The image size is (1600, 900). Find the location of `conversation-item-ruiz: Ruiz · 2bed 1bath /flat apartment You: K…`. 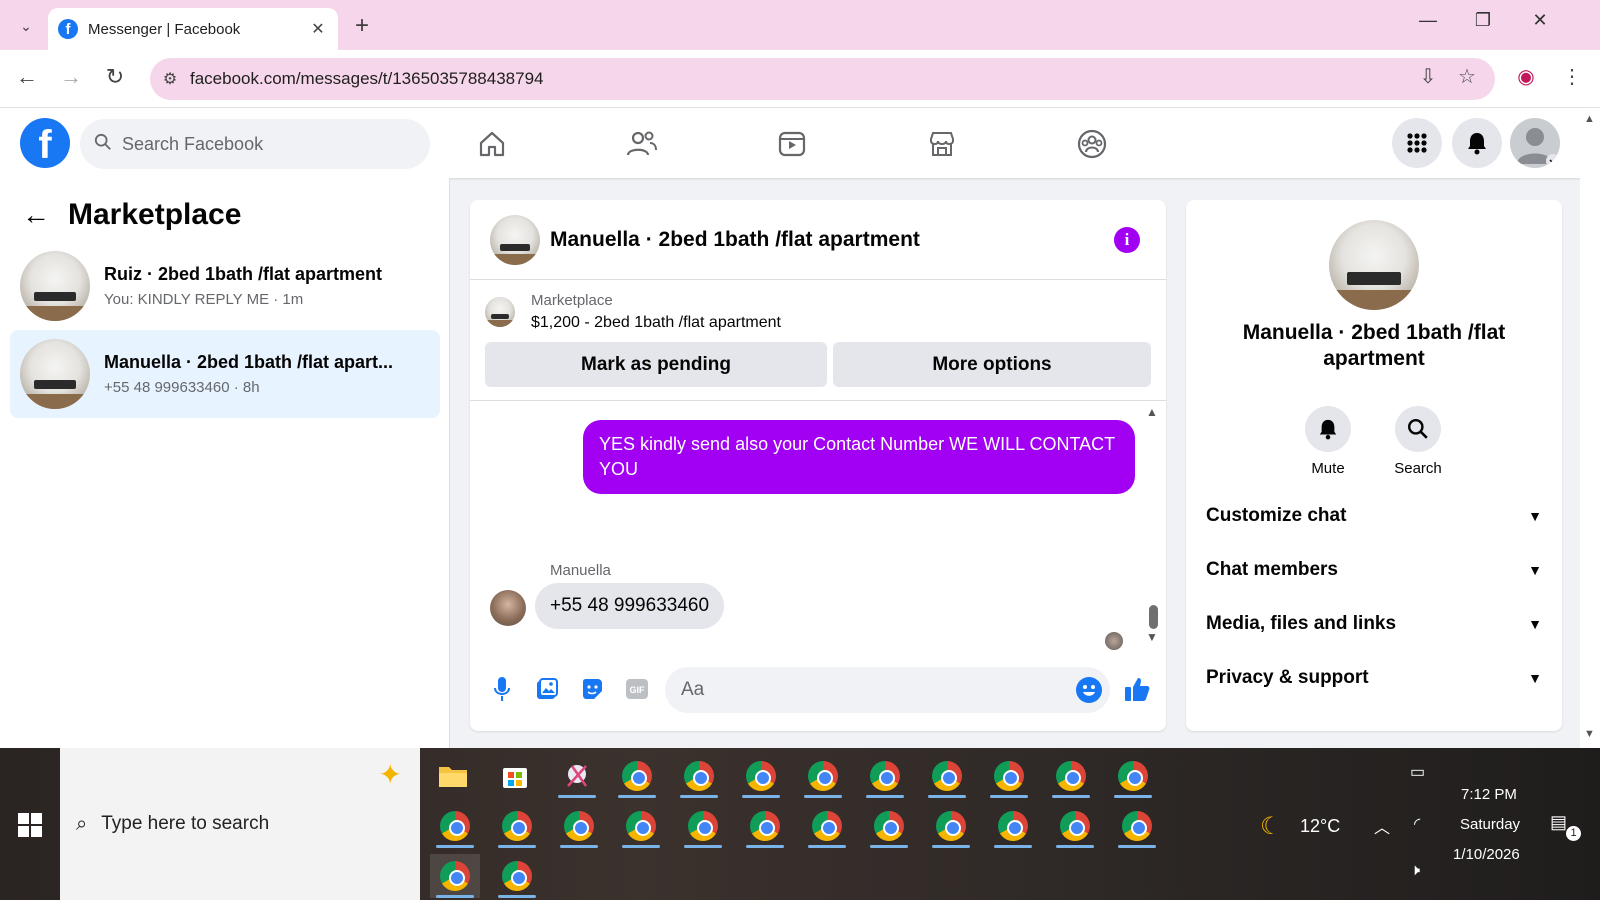

conversation-item-ruiz: Ruiz · 2bed 1bath /flat apartment You: K… is located at coordinates (225, 286).